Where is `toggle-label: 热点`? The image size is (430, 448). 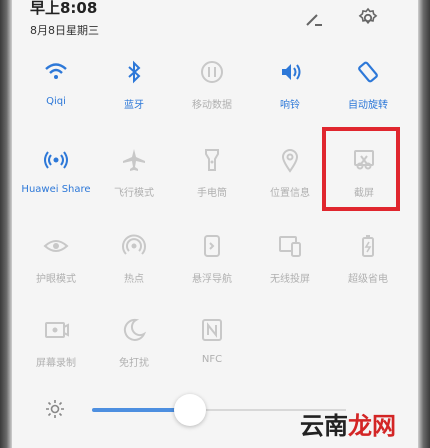
toggle-label: 热点 is located at coordinates (134, 279).